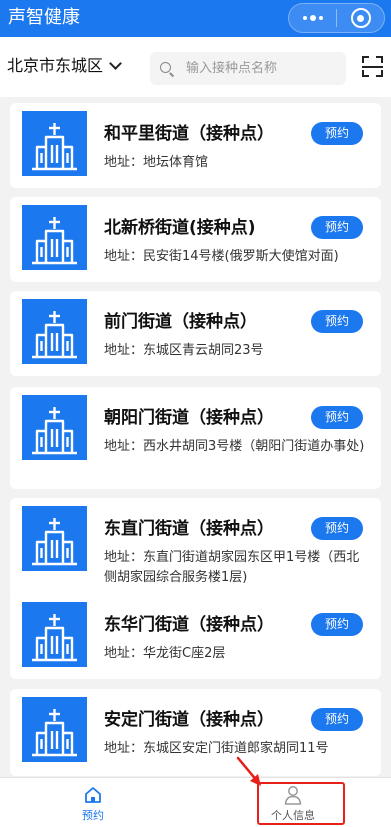  Describe the element at coordinates (195, 438) in the screenshot. I see `site-card: 朝阳门街道（接种点） 地址：西水井胡同3号楼（朝阳门街道办事处) 预约` at that location.